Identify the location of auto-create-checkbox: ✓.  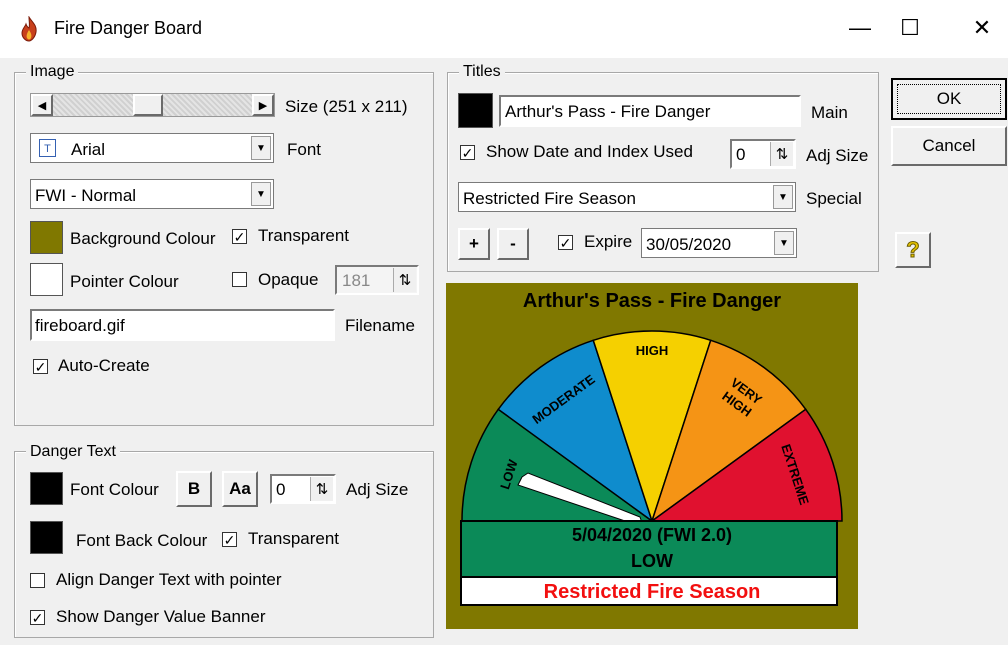
(40, 366).